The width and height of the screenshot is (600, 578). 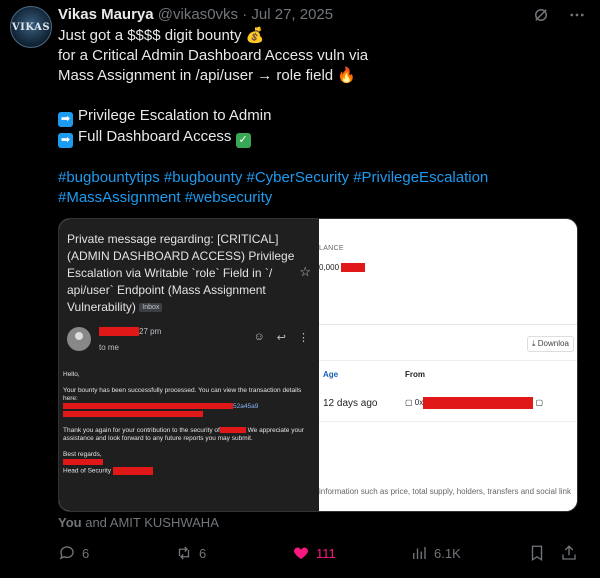 I want to click on download-button: ⤓ Downloa, so click(x=550, y=344).